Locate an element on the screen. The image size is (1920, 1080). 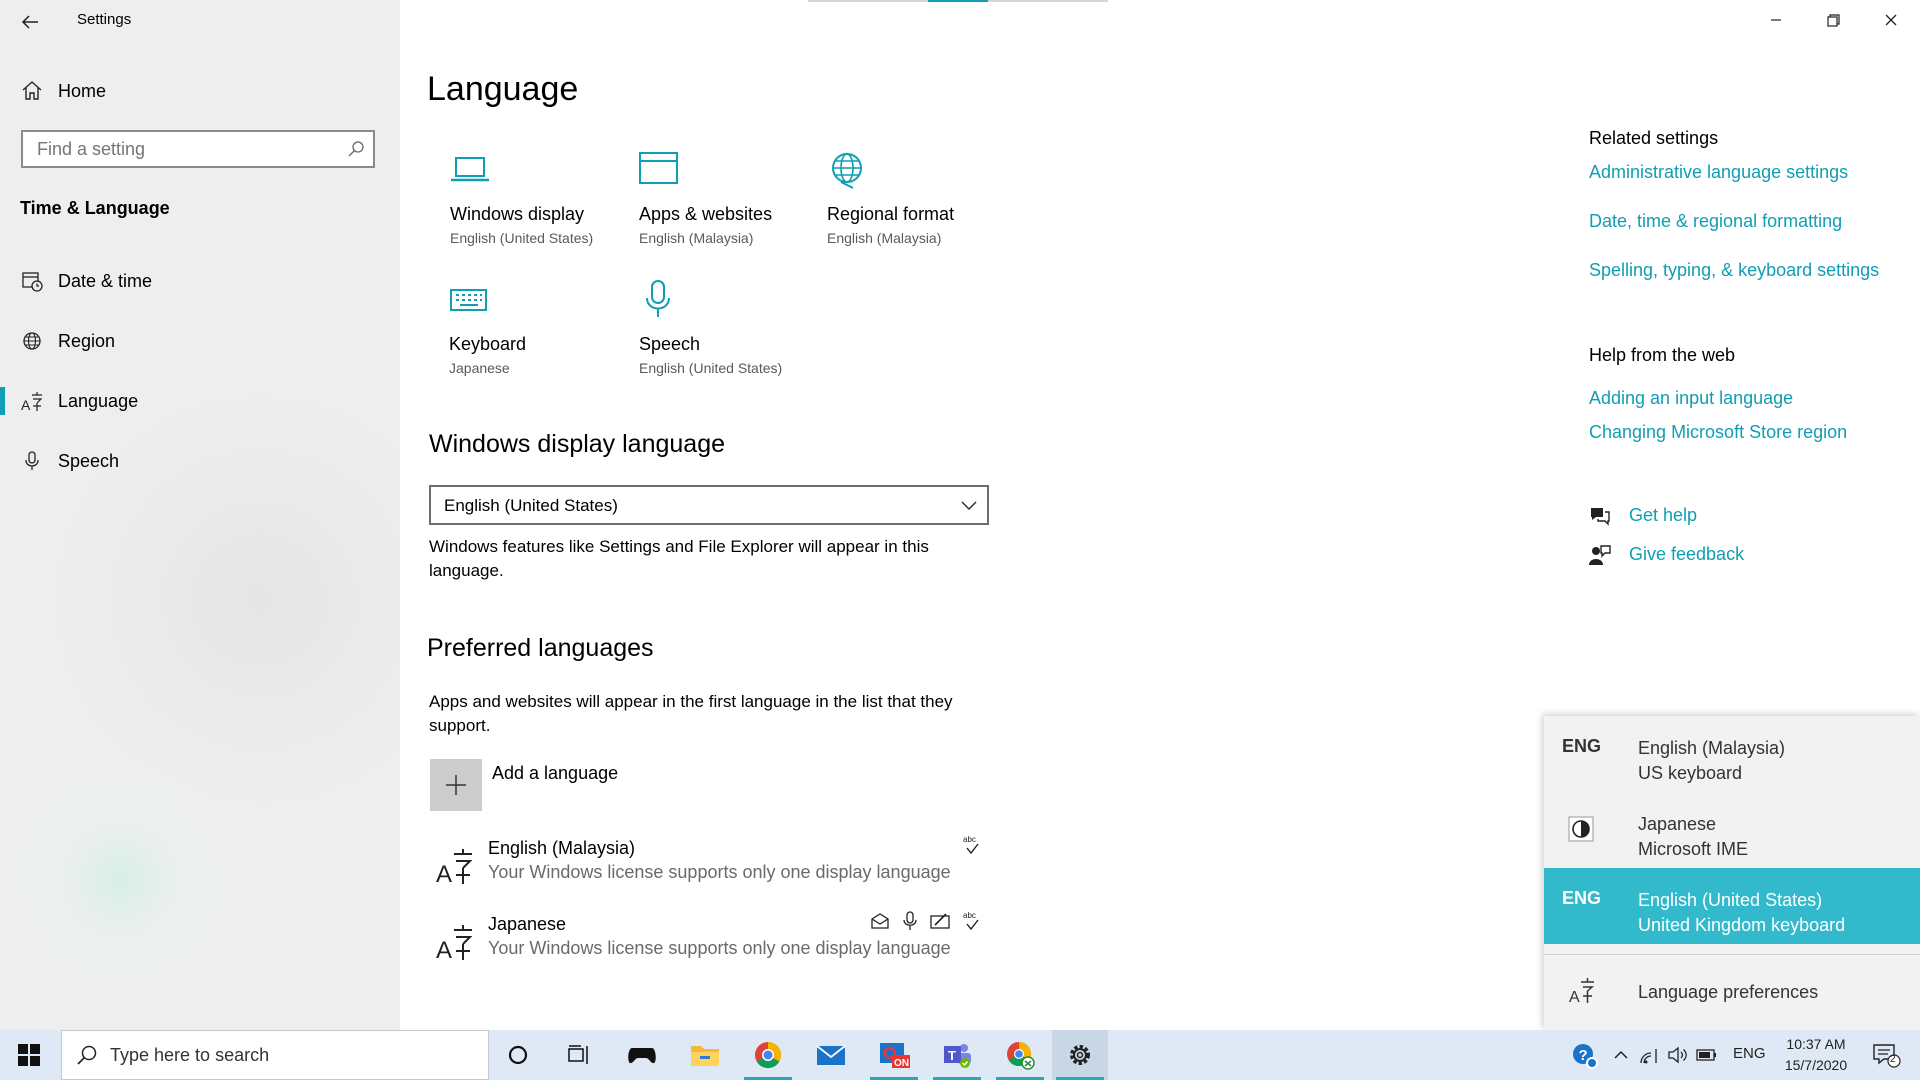
restore-button is located at coordinates (1833, 20).